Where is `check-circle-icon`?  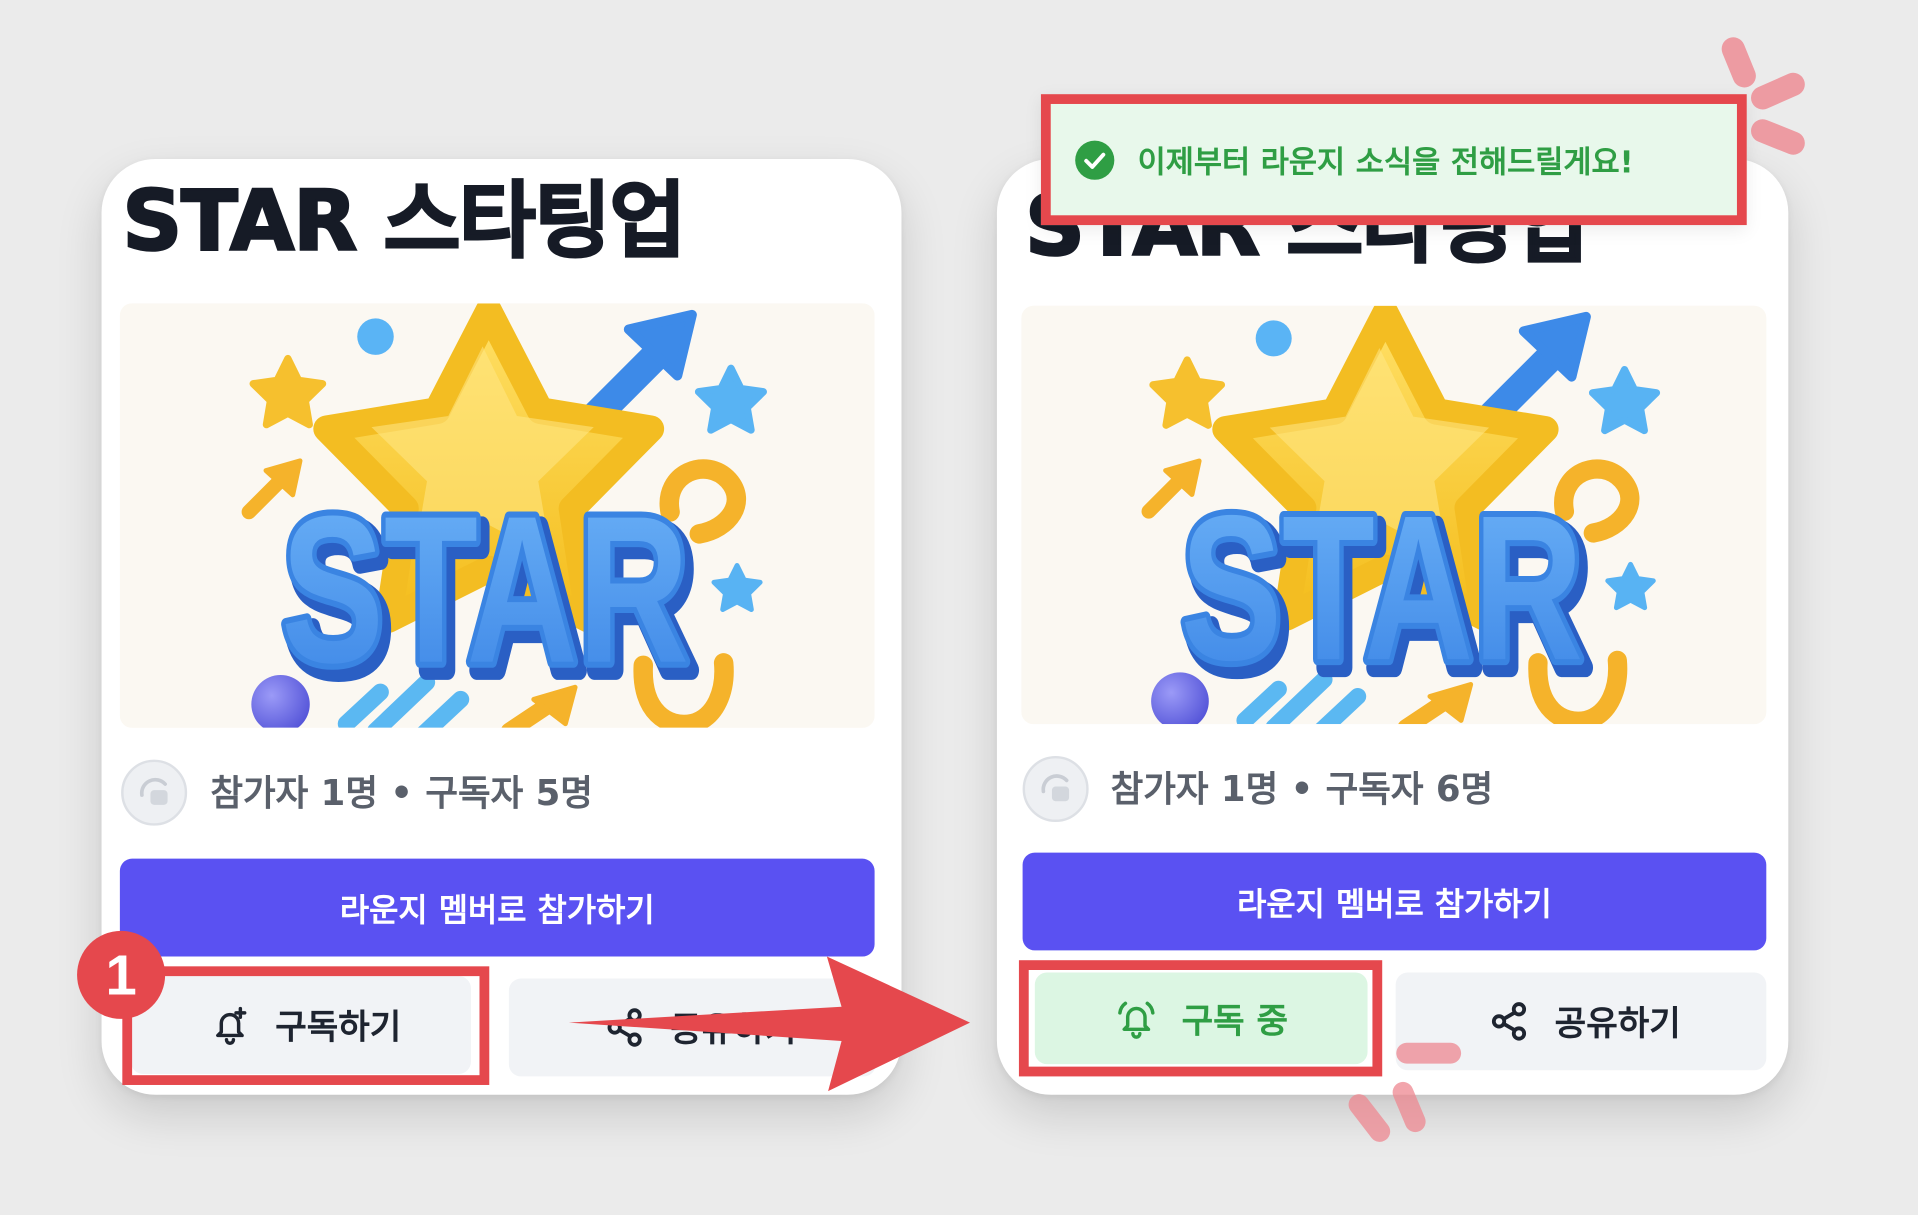 check-circle-icon is located at coordinates (1095, 160).